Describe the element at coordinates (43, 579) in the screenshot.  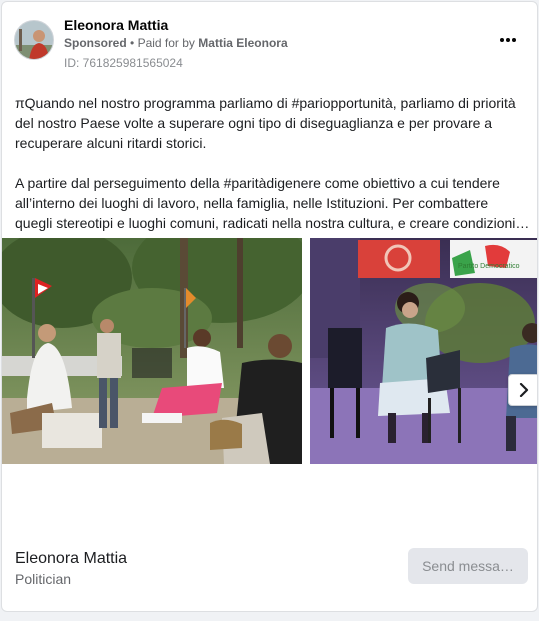
I see `footer-category: Politician` at that location.